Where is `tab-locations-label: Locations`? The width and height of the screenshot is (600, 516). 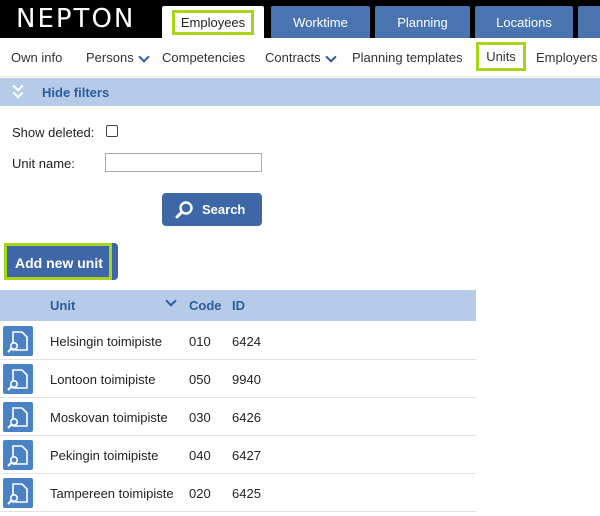
tab-locations-label: Locations is located at coordinates (524, 22).